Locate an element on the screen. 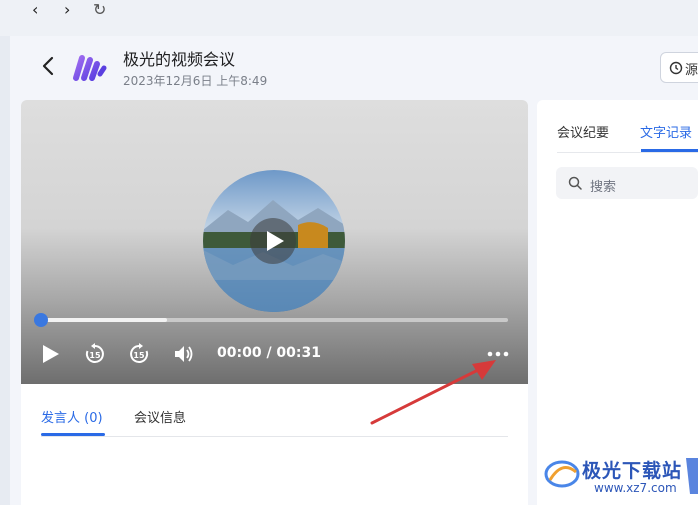  top-right-button: 源 is located at coordinates (679, 67).